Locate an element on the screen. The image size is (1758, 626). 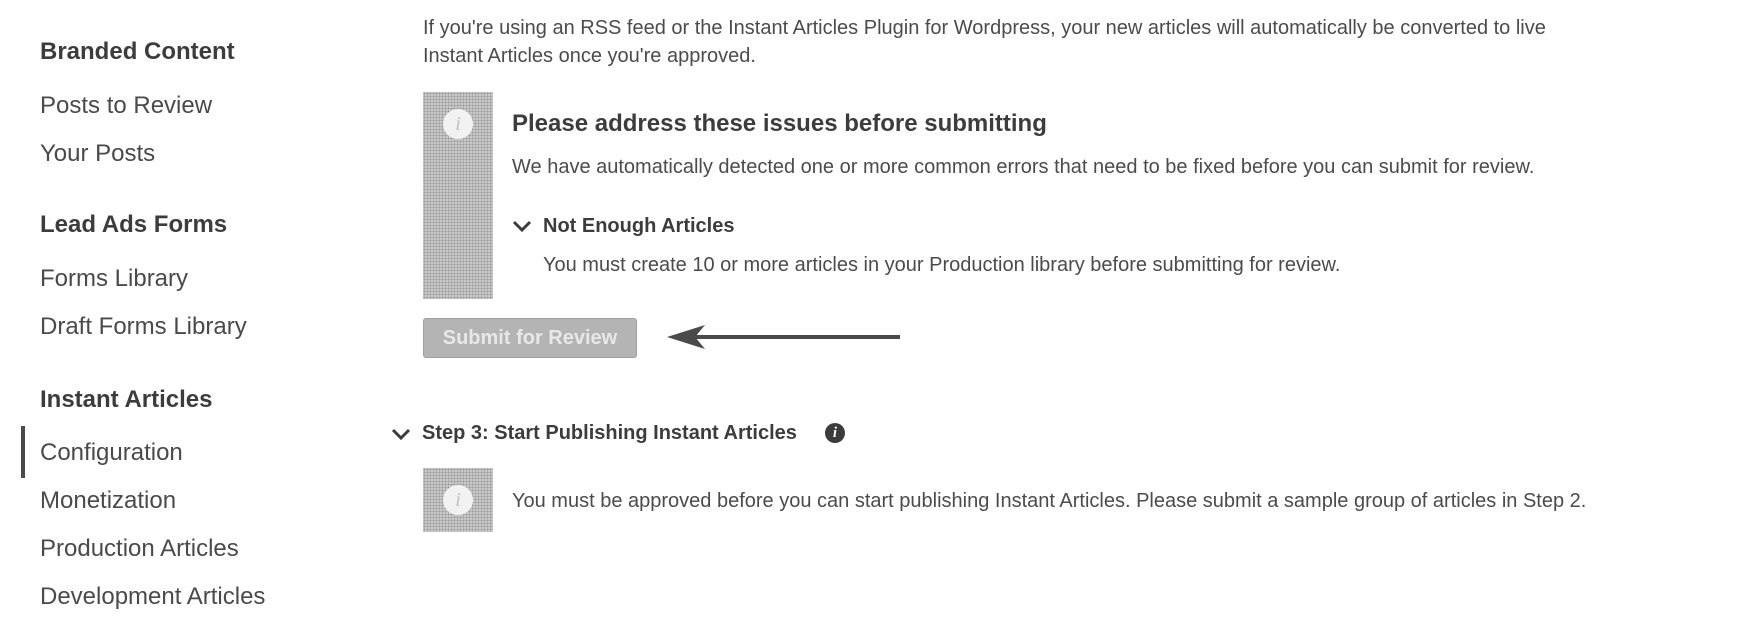
sidebar-item-monetization: Monetization is located at coordinates (108, 501).